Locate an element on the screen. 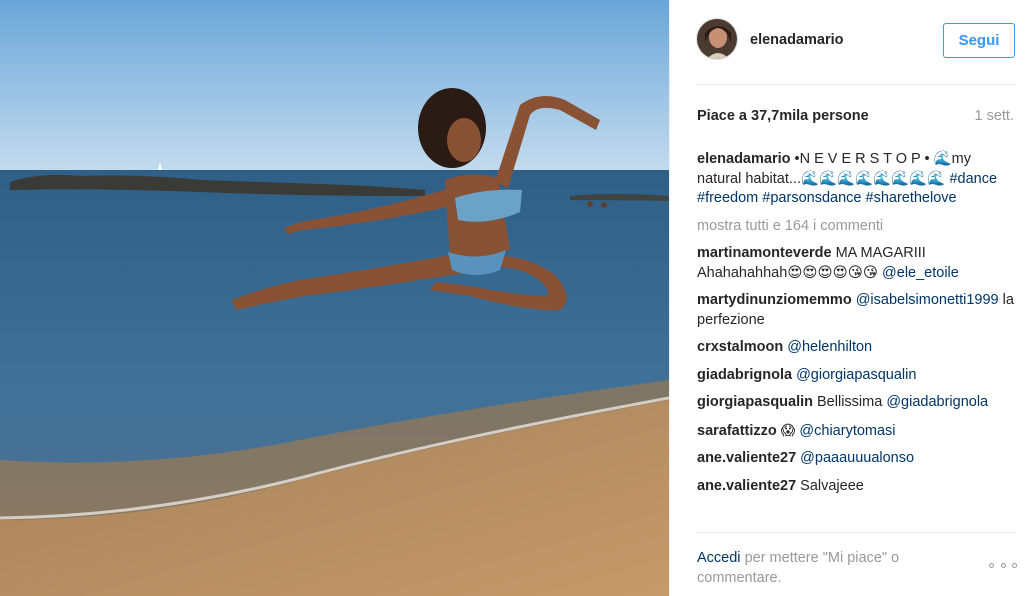 The height and width of the screenshot is (596, 1030). footer-divider is located at coordinates (855, 532).